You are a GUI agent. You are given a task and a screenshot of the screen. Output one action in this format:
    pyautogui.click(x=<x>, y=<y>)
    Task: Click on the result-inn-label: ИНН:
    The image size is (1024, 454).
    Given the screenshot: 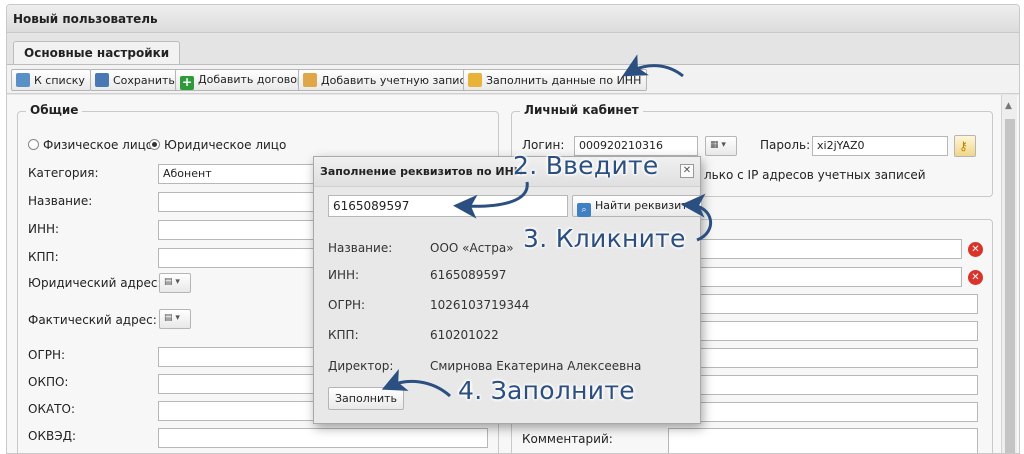 What is the action you would take?
    pyautogui.click(x=344, y=275)
    